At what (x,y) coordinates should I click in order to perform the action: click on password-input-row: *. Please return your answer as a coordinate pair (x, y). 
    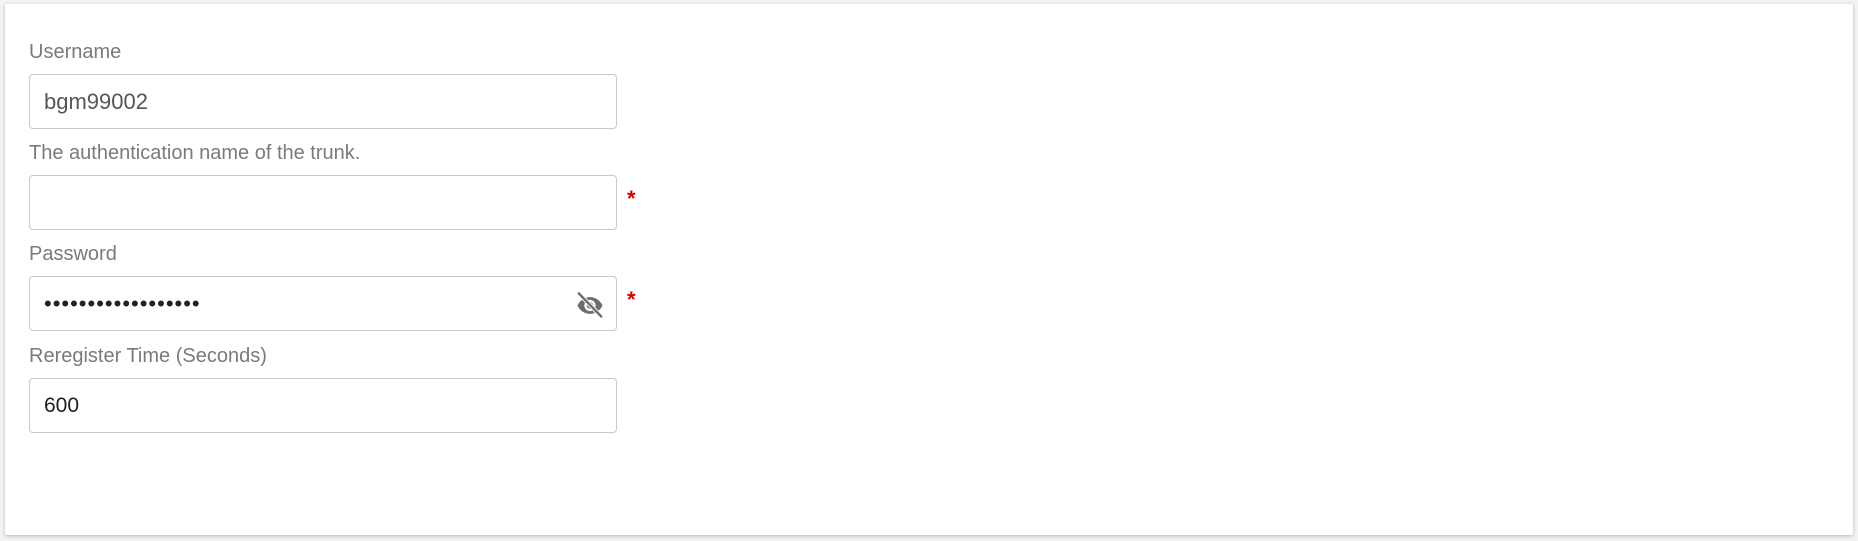
    Looking at the image, I should click on (332, 303).